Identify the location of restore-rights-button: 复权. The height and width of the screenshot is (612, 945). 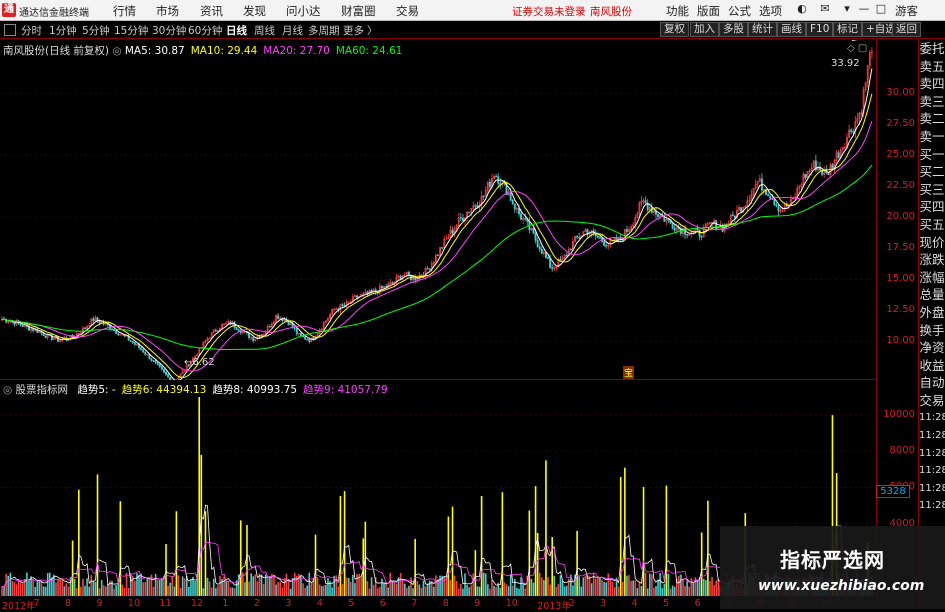
(674, 29).